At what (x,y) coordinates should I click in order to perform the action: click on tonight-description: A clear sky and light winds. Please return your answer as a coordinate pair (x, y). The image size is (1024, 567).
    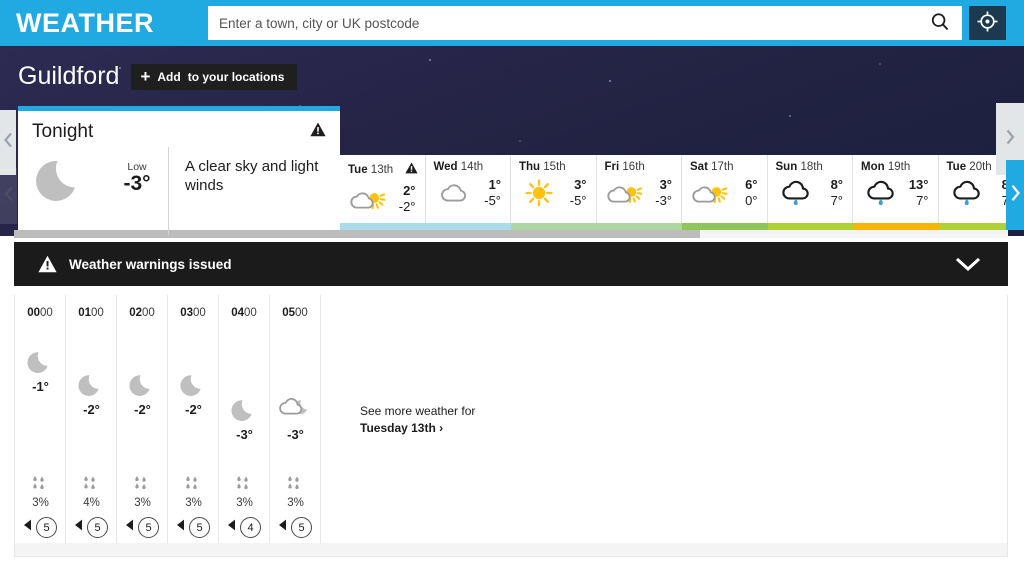
    Looking at the image, I should click on (254, 191).